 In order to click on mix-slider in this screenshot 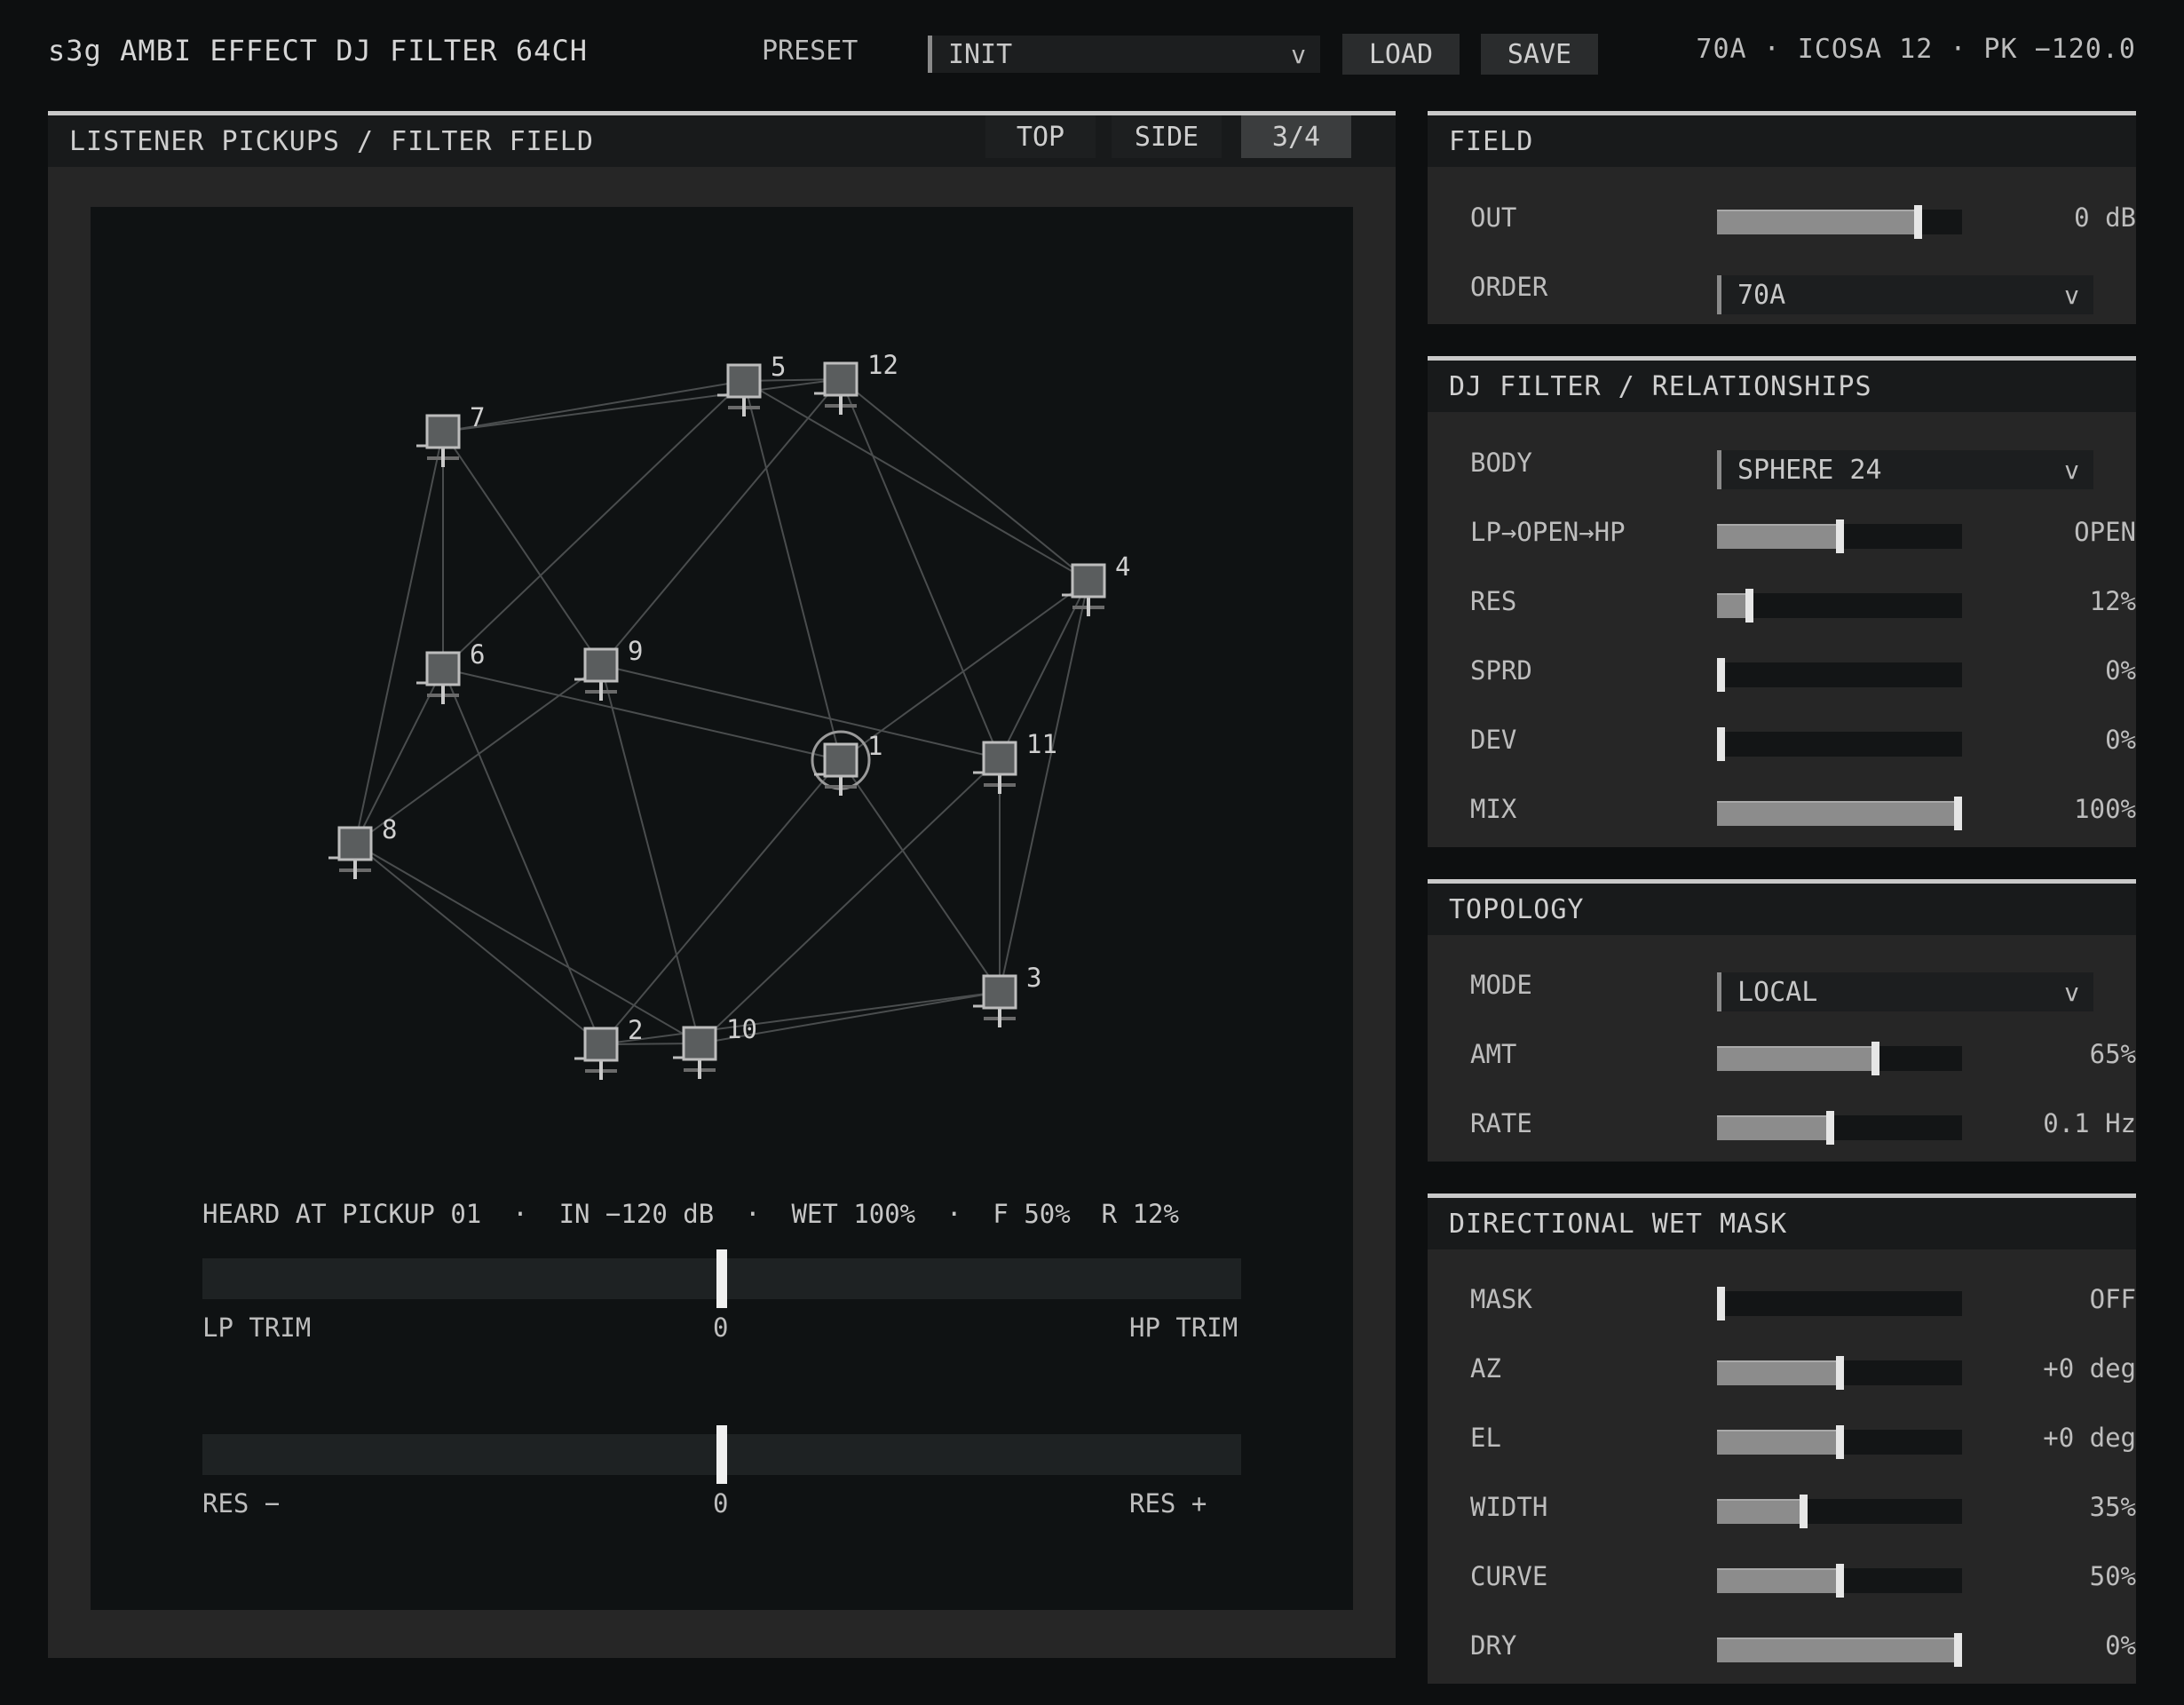, I will do `click(1839, 814)`.